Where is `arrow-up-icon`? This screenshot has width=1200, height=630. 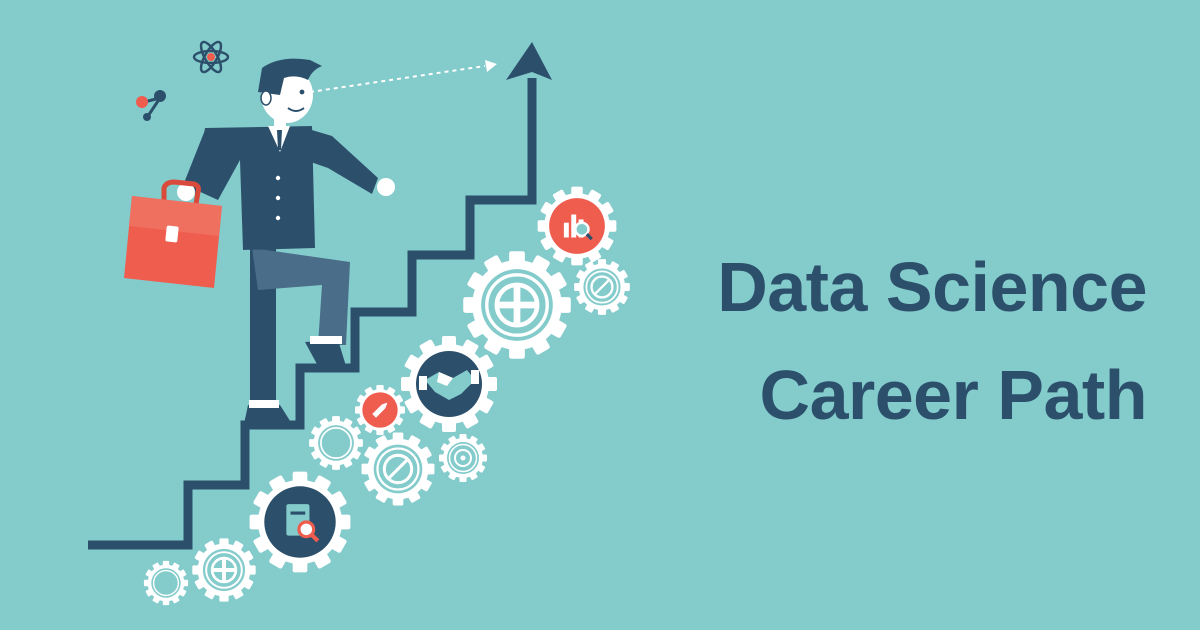 arrow-up-icon is located at coordinates (529, 61).